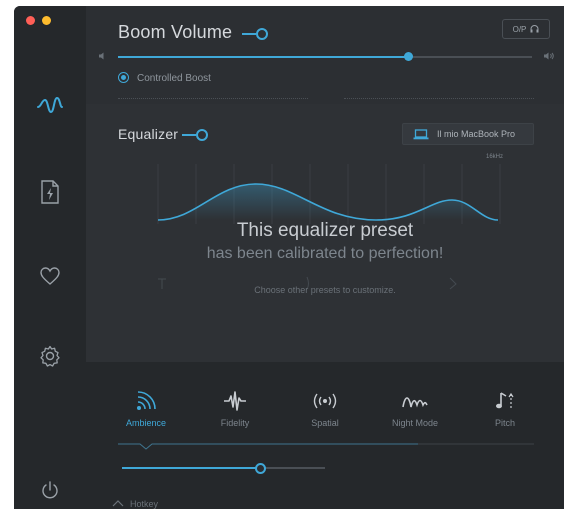  I want to click on wave-icon, so click(50, 105).